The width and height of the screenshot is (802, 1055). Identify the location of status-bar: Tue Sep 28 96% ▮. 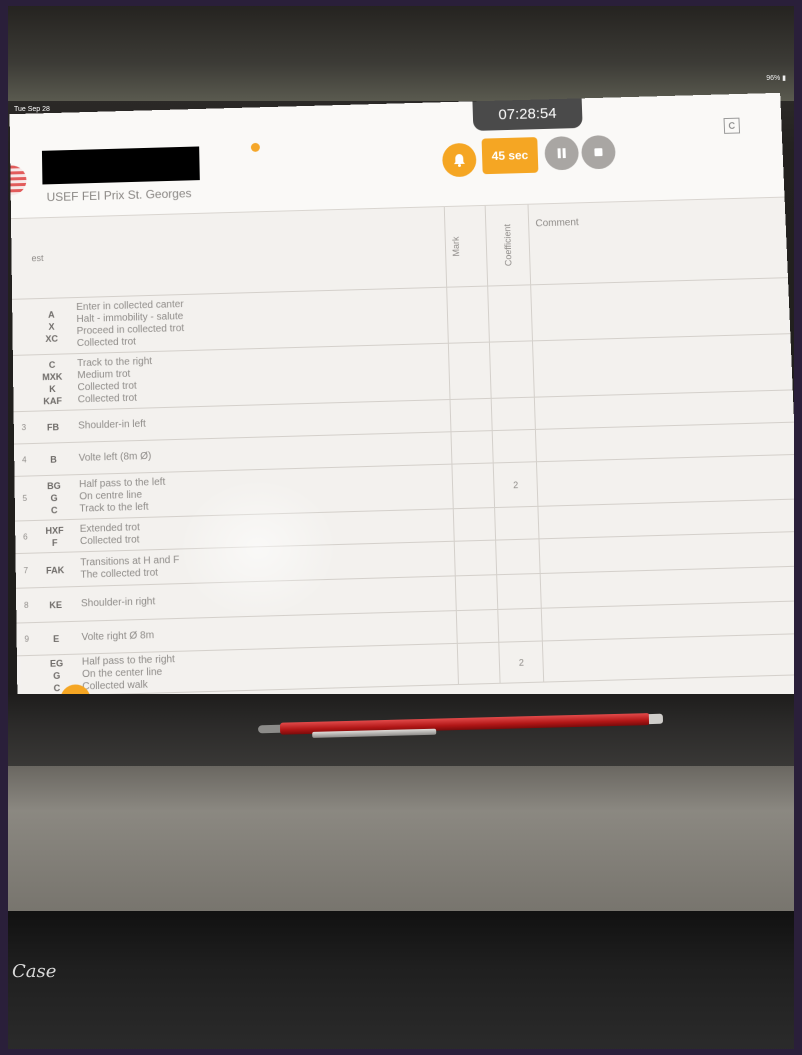
(401, 98).